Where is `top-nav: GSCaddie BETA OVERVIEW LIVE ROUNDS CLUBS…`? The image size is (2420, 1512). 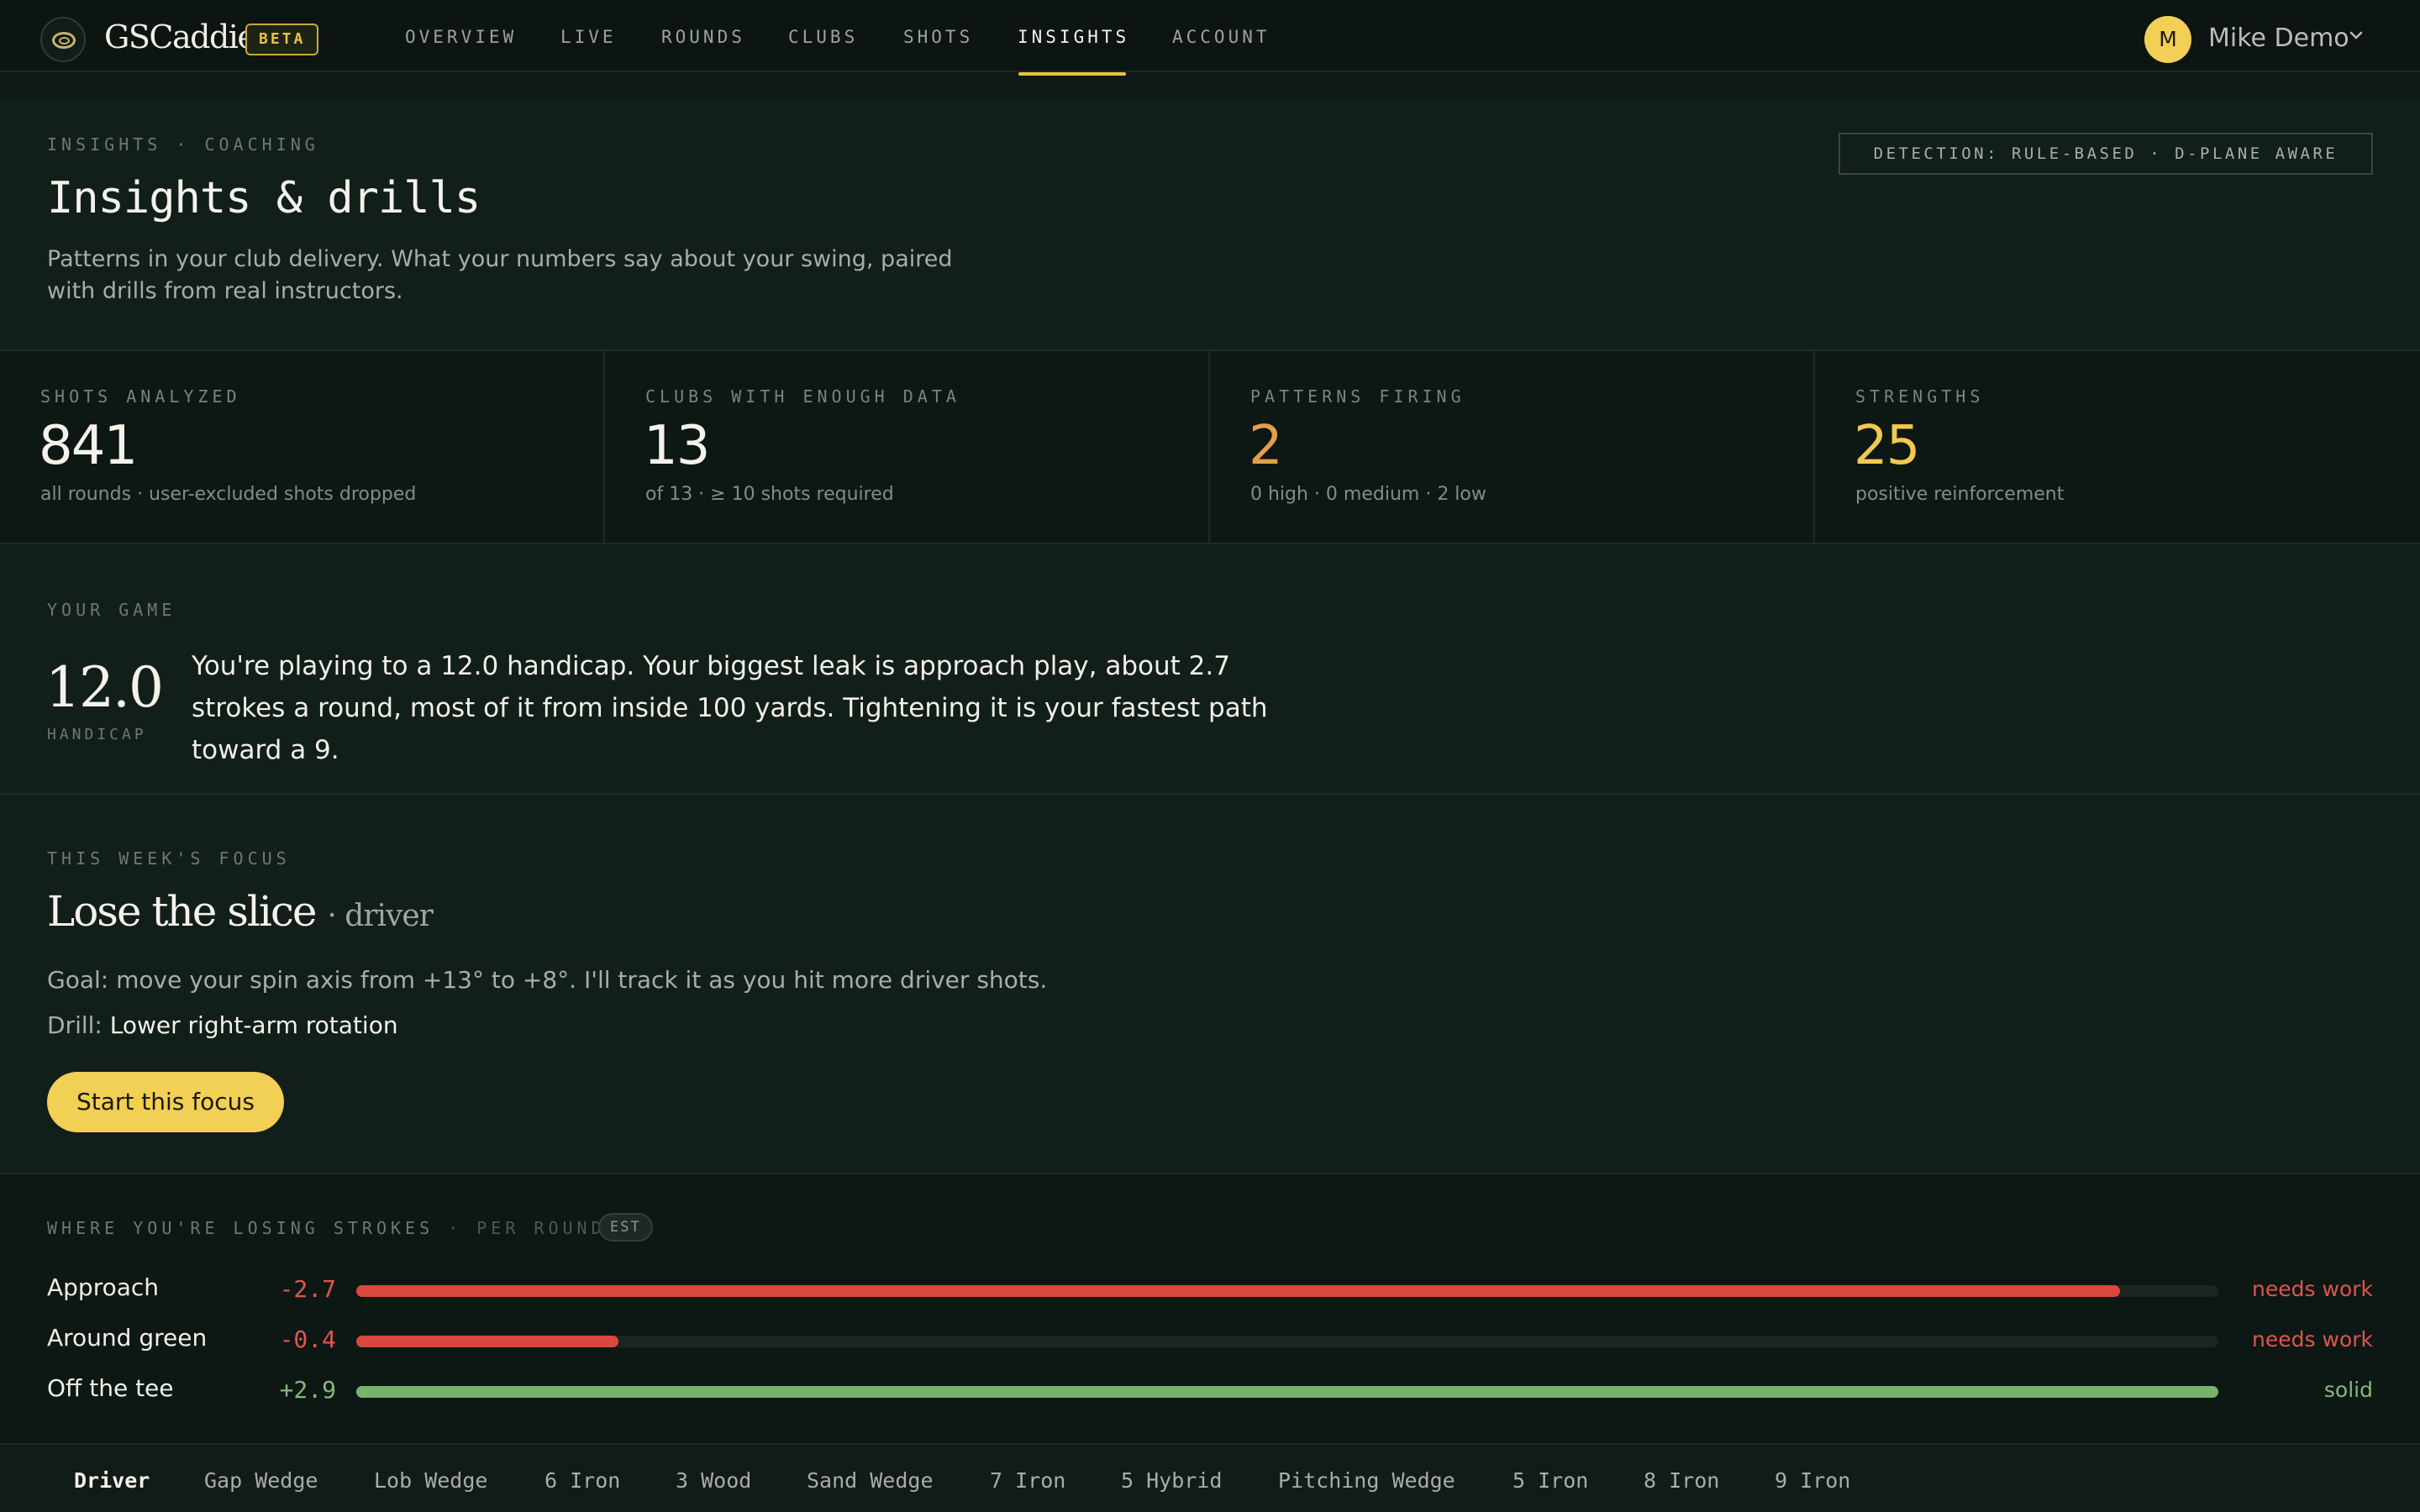 top-nav: GSCaddie BETA OVERVIEW LIVE ROUNDS CLUBS… is located at coordinates (1210, 36).